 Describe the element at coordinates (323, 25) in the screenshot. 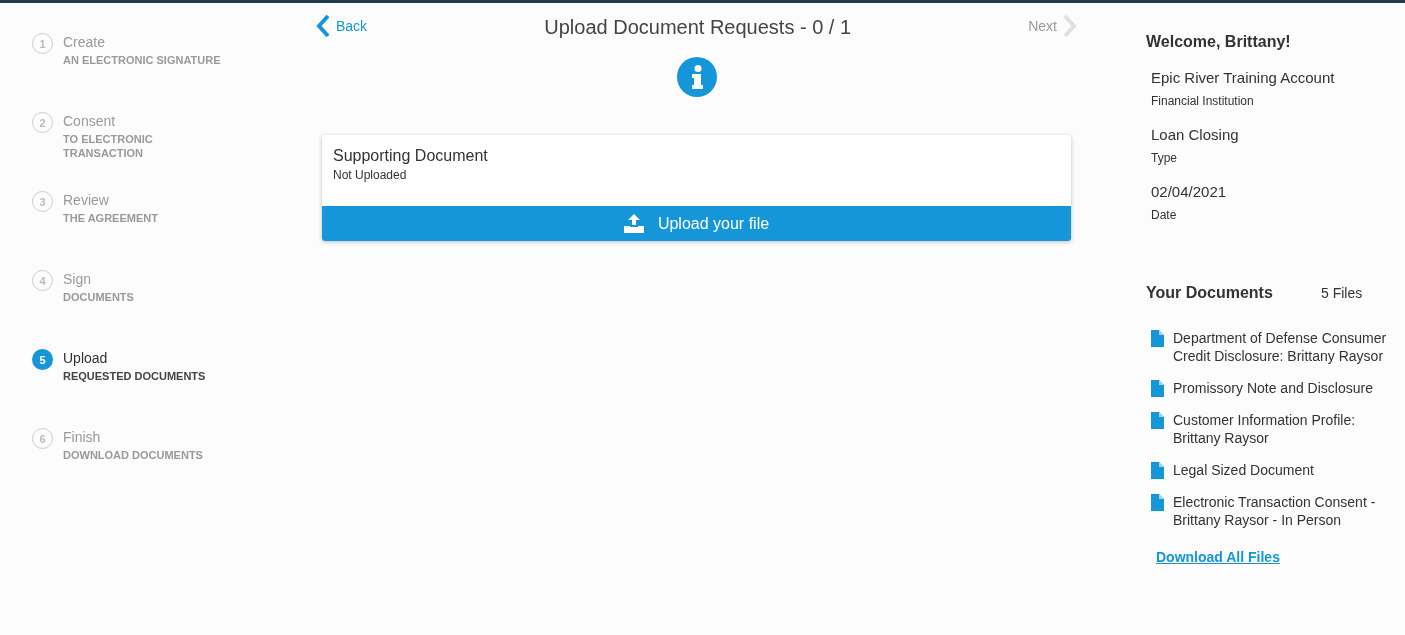

I see `chevron-left-icon` at that location.